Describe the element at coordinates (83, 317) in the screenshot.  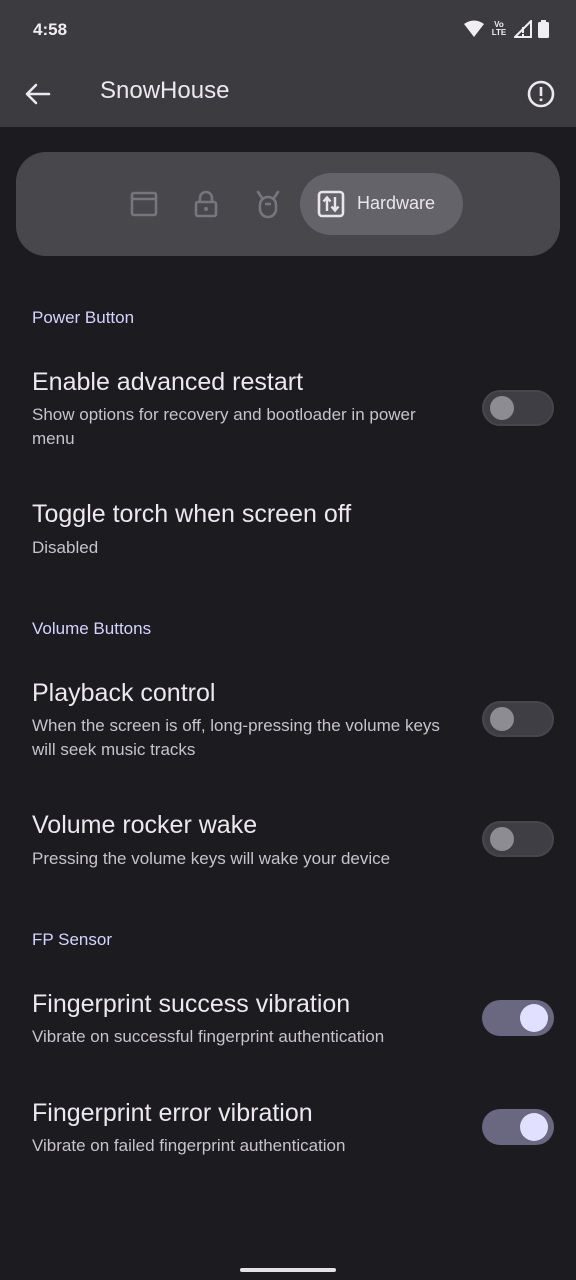
I see `section-header-power-button: Power Button` at that location.